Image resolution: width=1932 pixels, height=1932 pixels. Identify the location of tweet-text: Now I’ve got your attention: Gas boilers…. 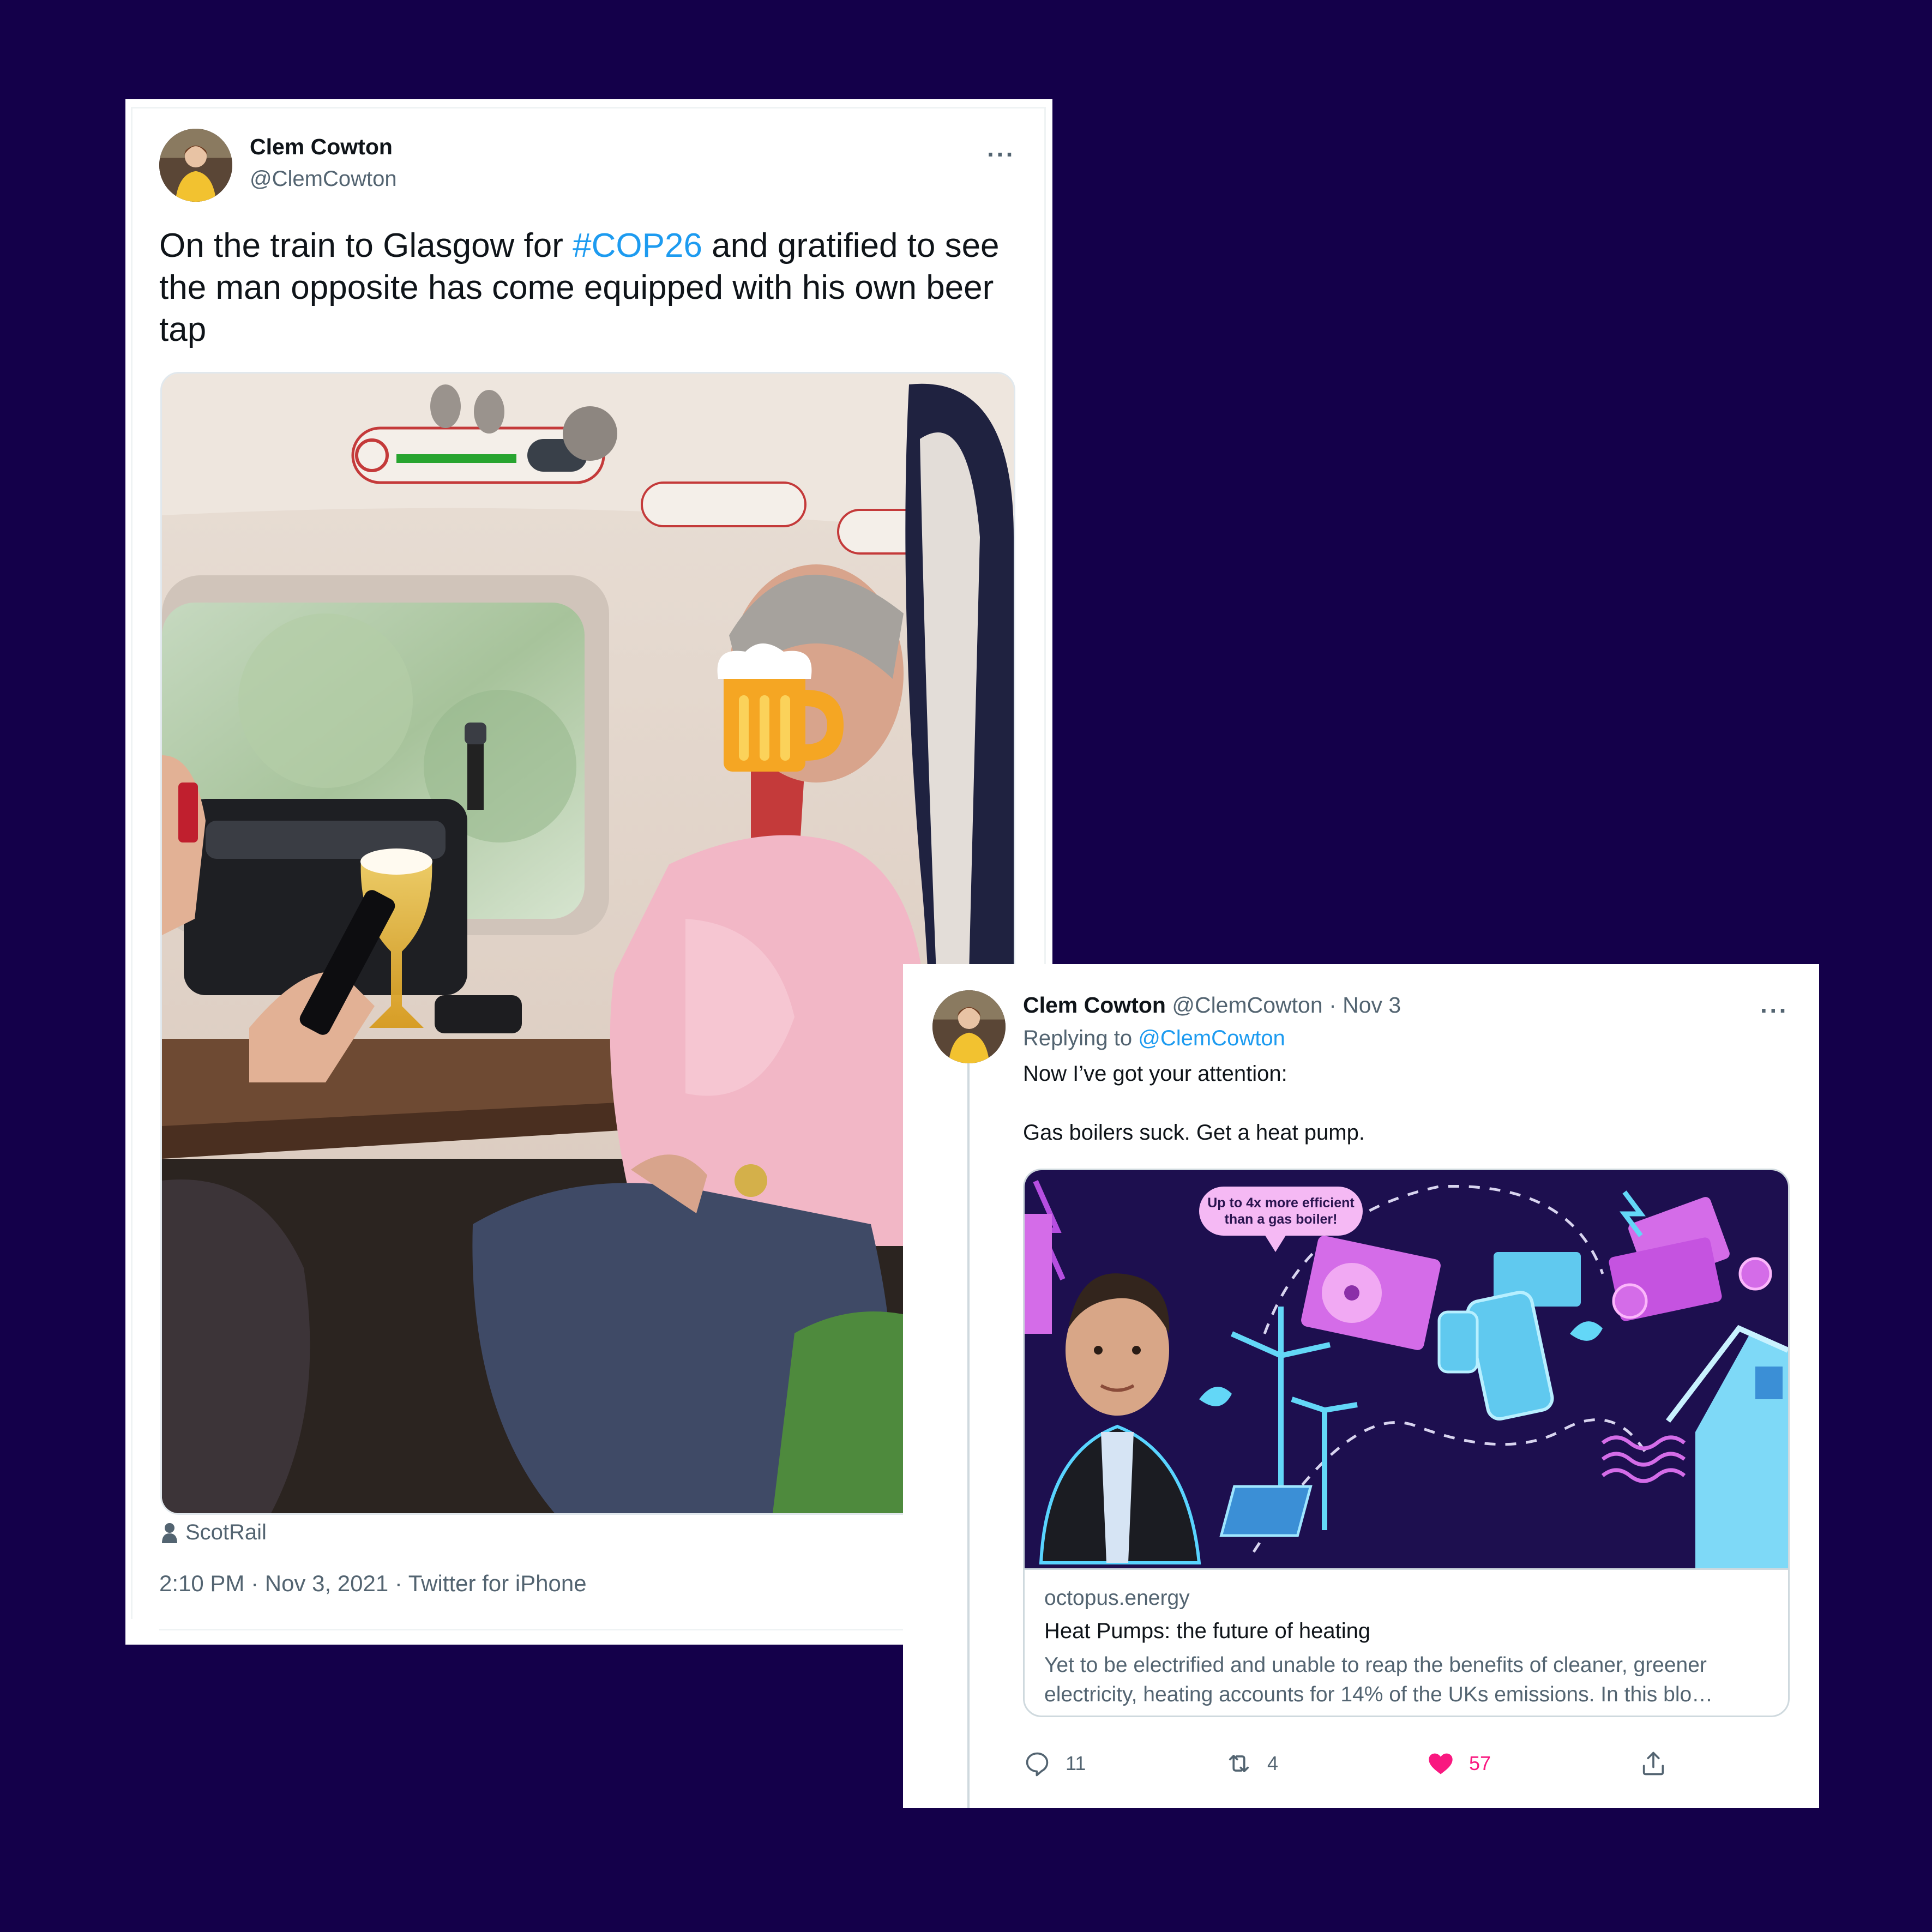
(1194, 1103).